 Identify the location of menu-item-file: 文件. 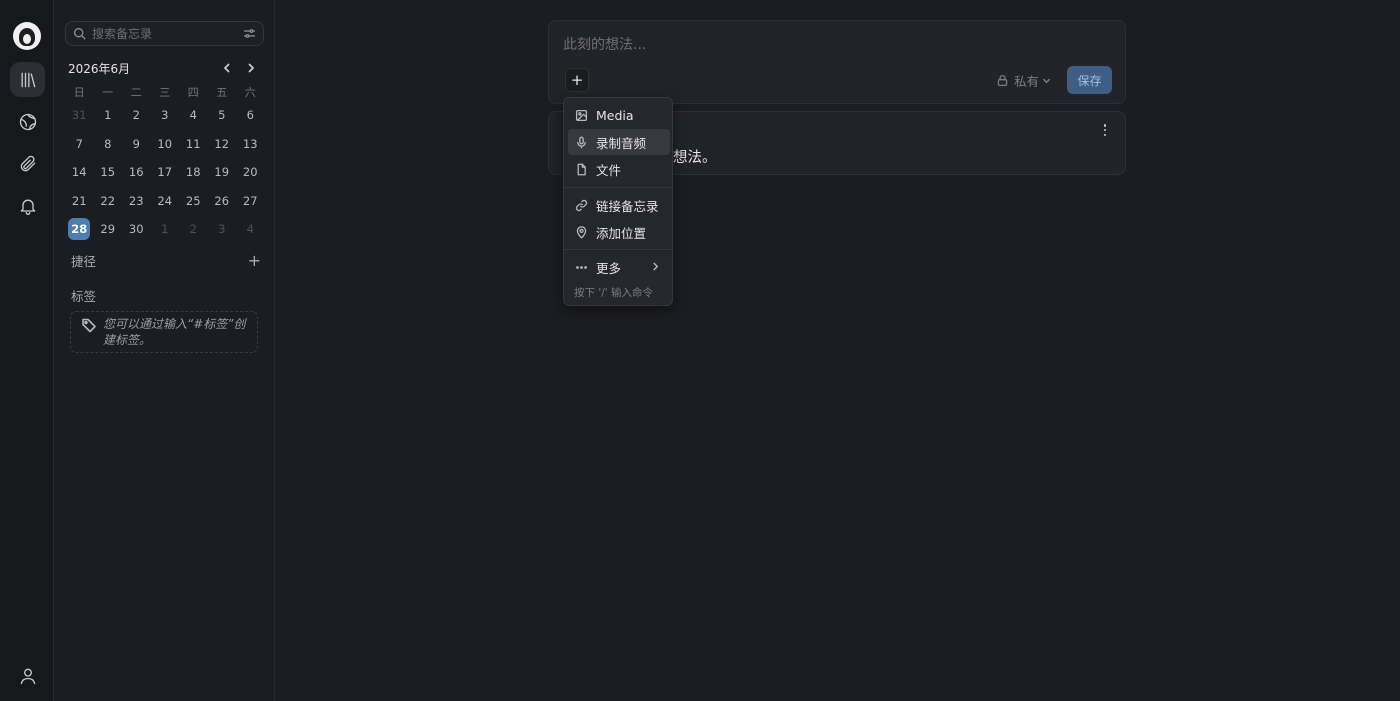
(619, 169).